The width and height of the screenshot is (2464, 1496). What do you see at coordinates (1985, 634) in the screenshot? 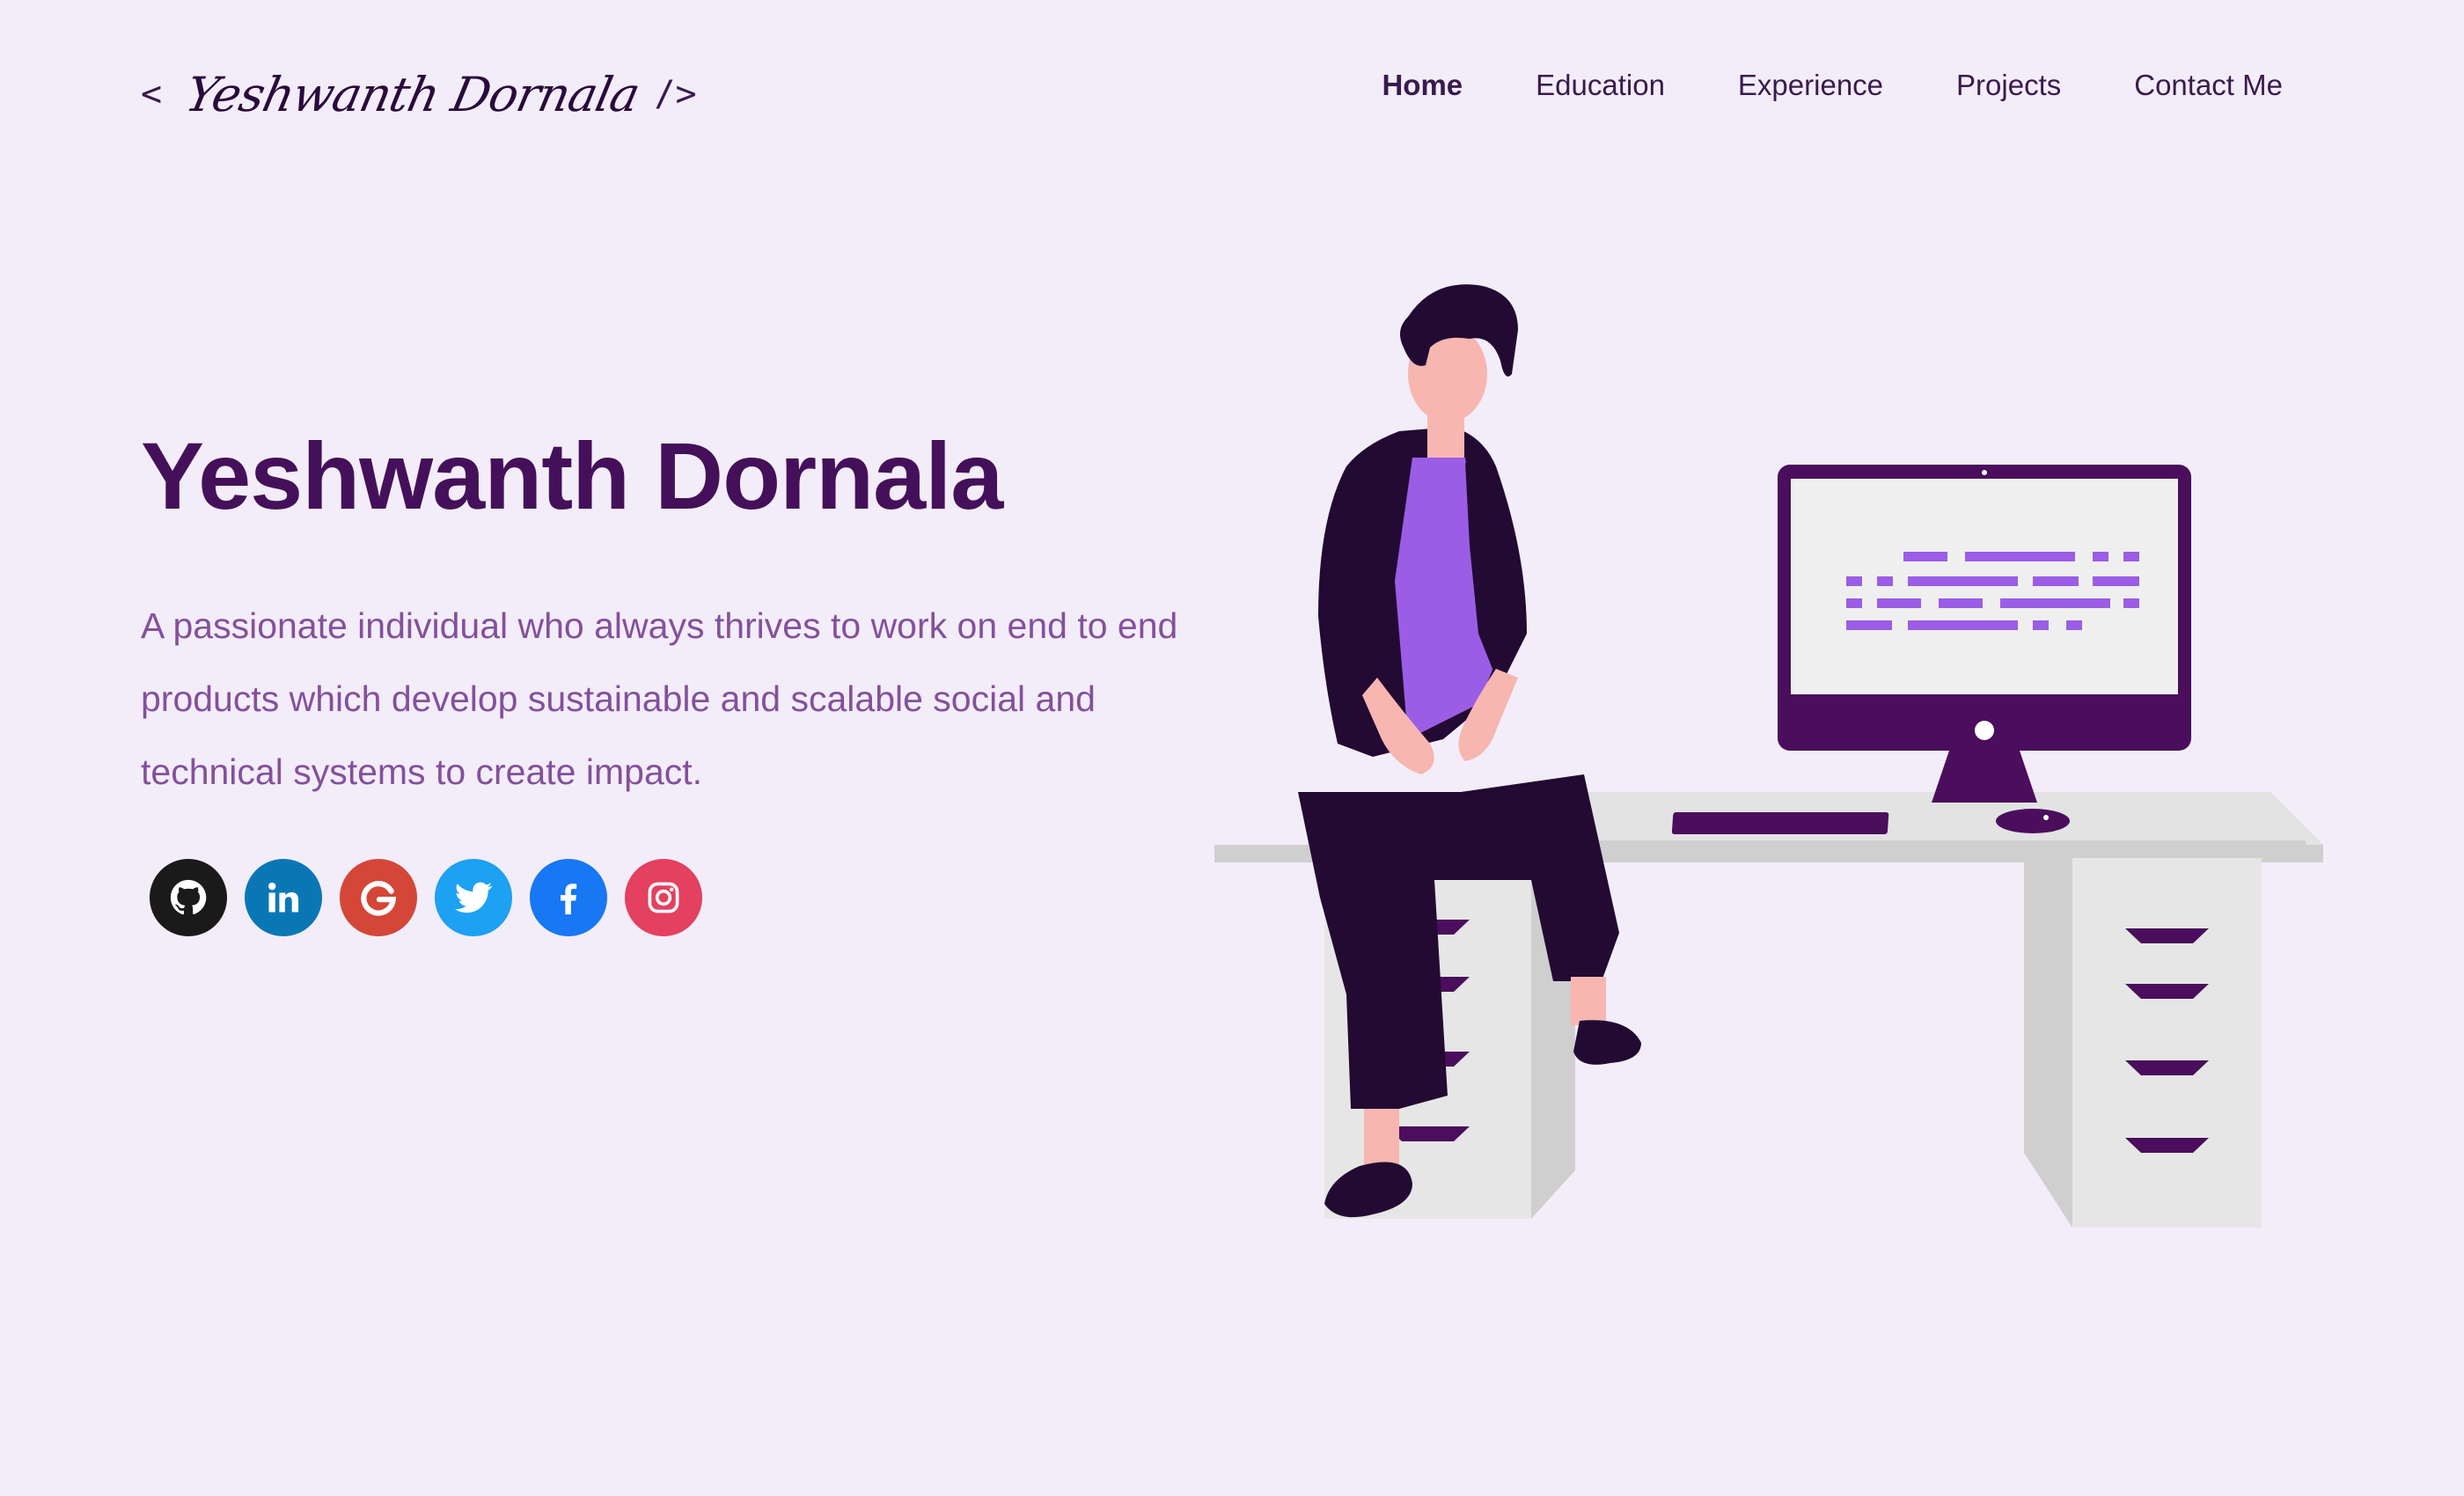
I see `monitor` at bounding box center [1985, 634].